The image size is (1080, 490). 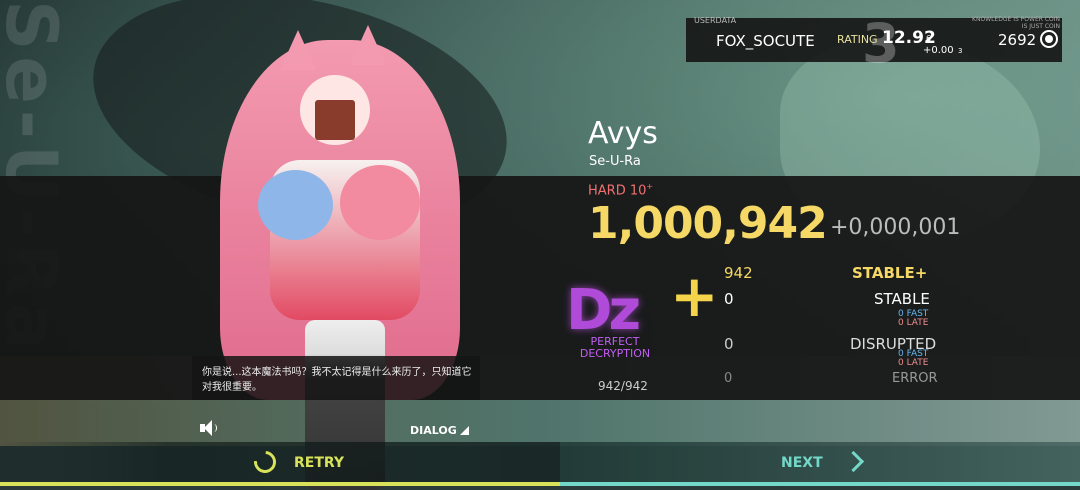 I want to click on score-delta: +0,000,001, so click(x=895, y=227).